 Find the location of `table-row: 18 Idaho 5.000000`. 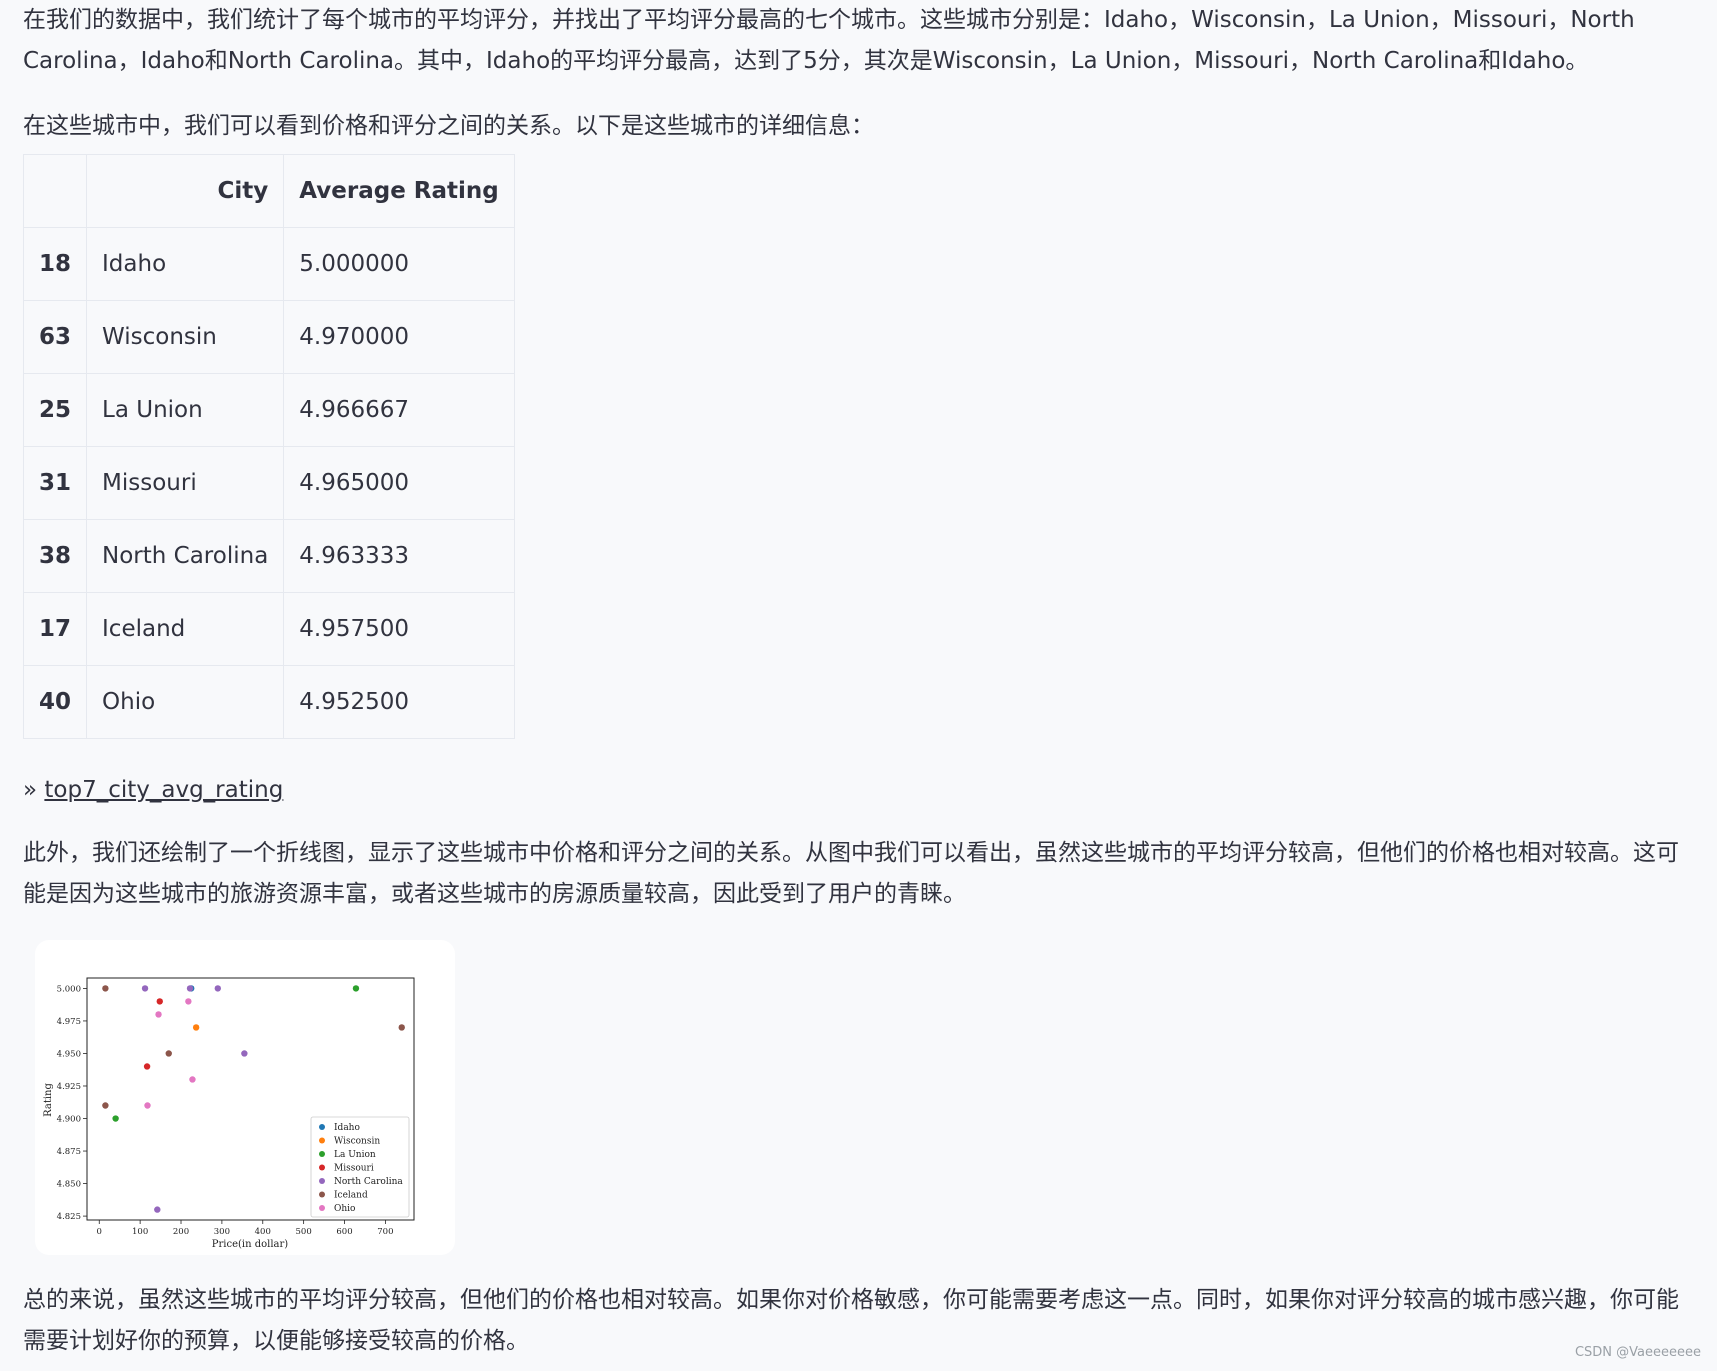

table-row: 18 Idaho 5.000000 is located at coordinates (268, 264).